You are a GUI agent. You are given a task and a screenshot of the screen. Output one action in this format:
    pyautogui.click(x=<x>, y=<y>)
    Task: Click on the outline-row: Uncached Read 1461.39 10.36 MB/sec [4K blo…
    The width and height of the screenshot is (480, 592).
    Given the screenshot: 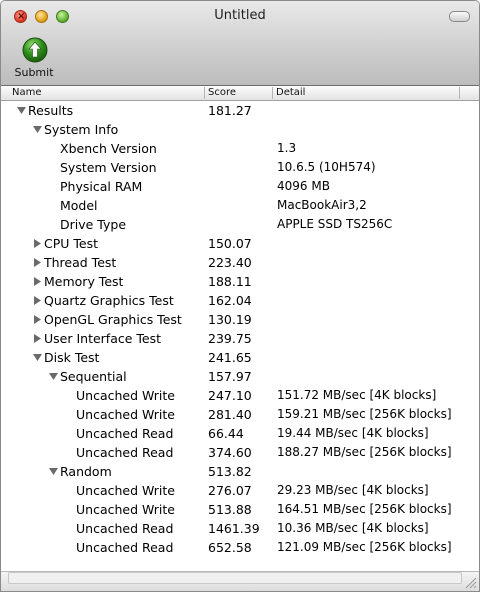 What is the action you would take?
    pyautogui.click(x=240, y=528)
    